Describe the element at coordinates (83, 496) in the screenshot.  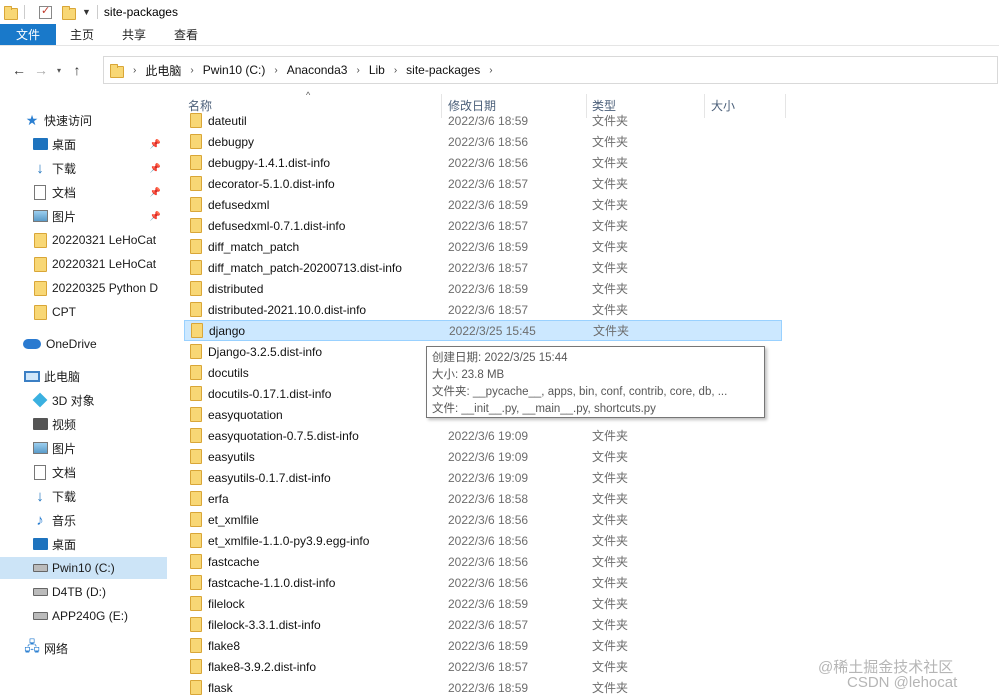
I see `sidebar-item-downloads: ↓ 下载` at that location.